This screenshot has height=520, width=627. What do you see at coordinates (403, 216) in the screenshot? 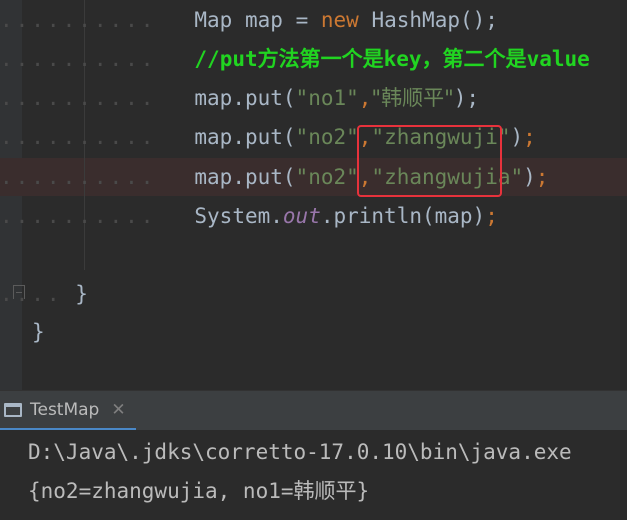
I see `method-call: .println(map)` at bounding box center [403, 216].